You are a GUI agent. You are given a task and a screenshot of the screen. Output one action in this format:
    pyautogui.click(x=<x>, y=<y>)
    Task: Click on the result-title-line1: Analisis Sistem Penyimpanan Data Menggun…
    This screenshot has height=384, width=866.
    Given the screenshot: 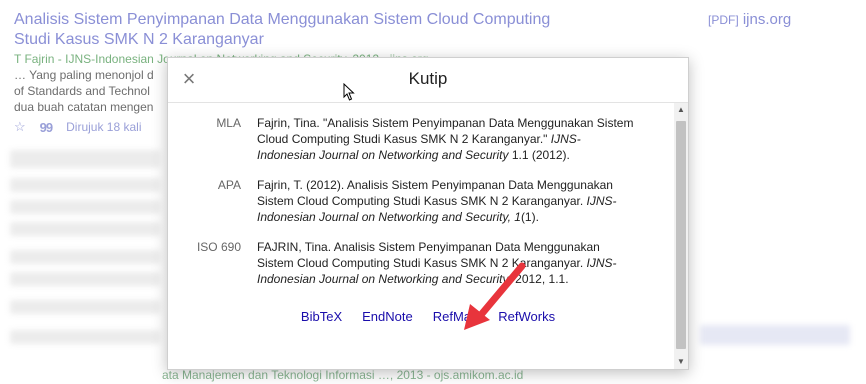 What is the action you would take?
    pyautogui.click(x=334, y=20)
    